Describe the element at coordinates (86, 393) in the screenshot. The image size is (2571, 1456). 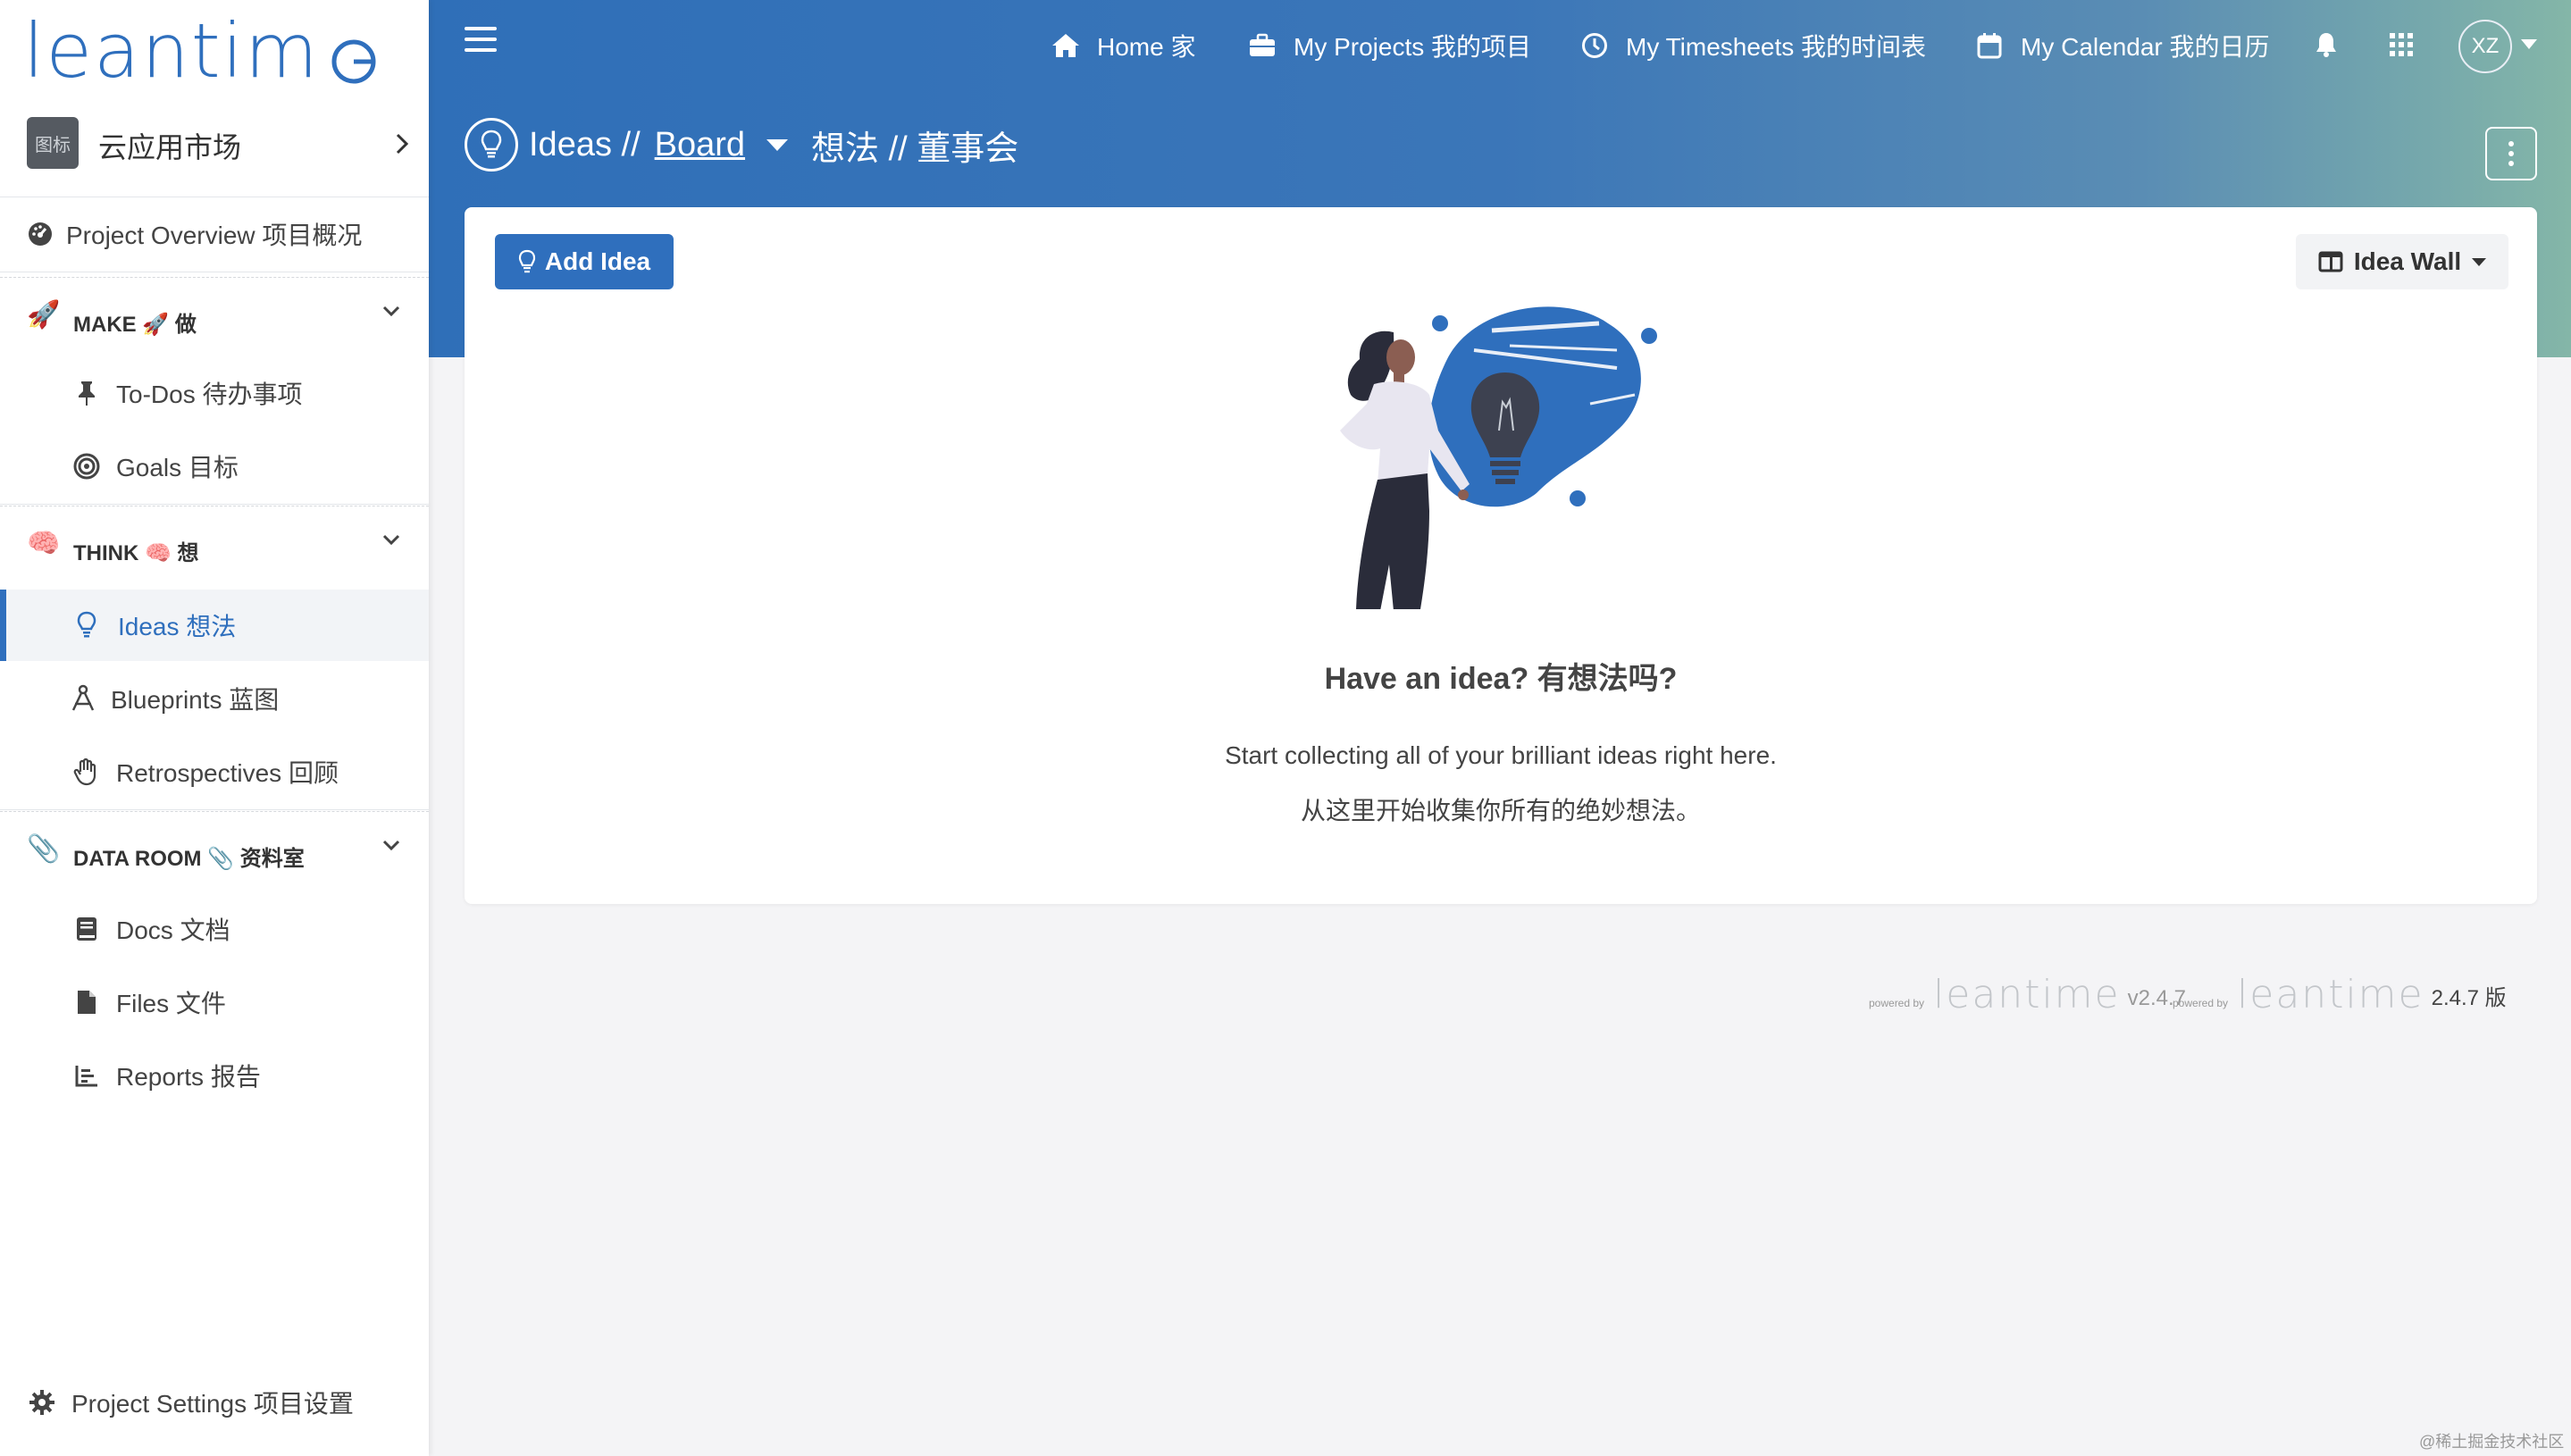
I see `pin-icon` at that location.